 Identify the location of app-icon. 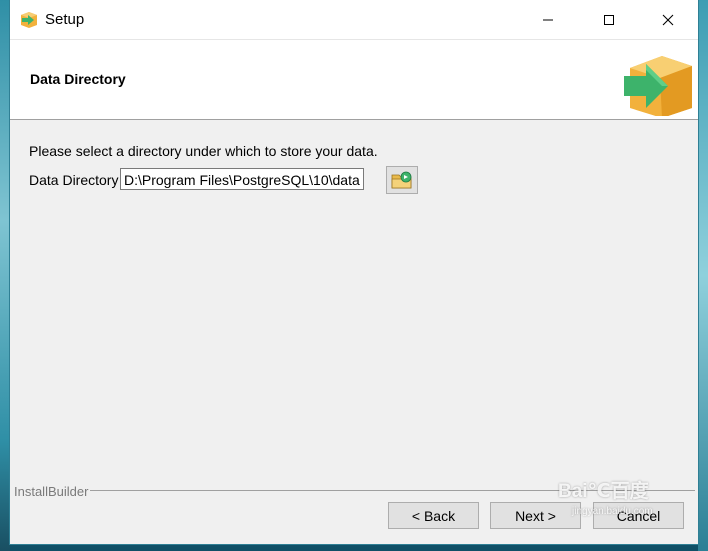
(29, 20).